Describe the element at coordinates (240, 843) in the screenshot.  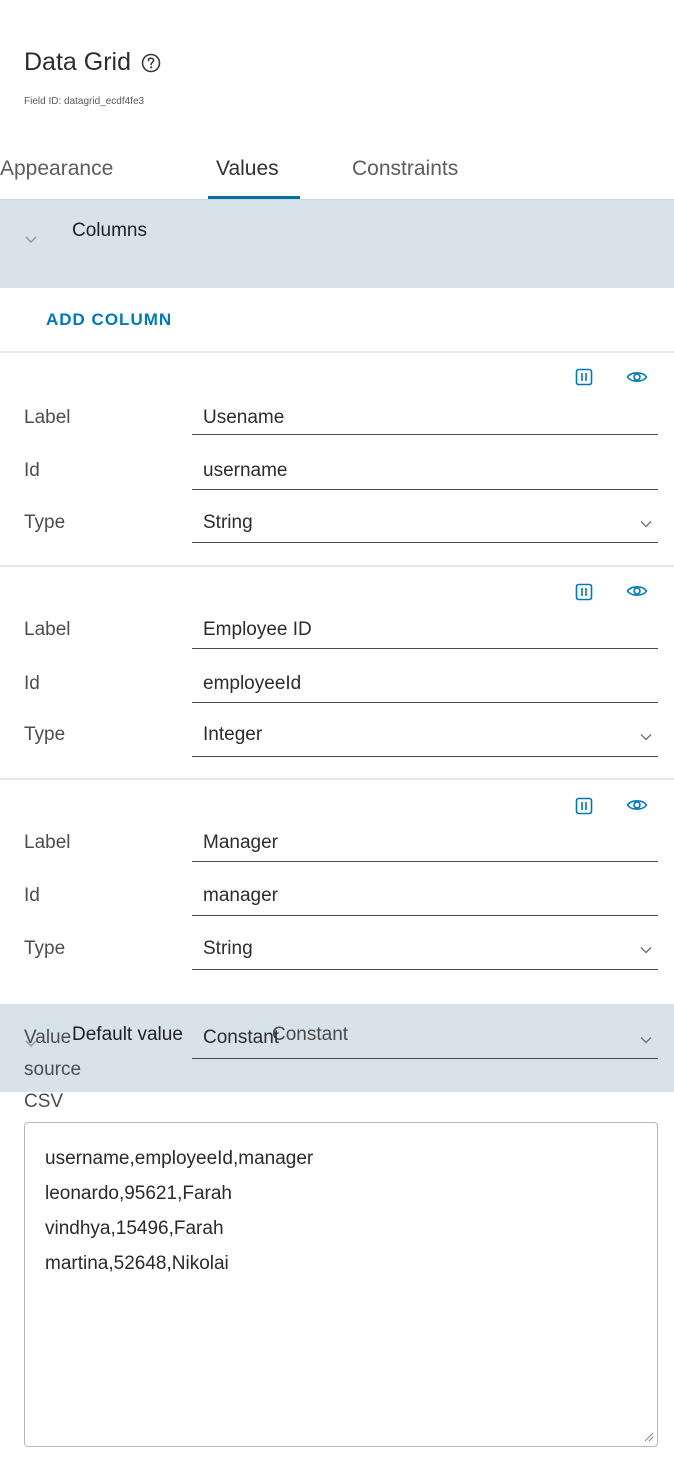
I see `column-label-input: Manager` at that location.